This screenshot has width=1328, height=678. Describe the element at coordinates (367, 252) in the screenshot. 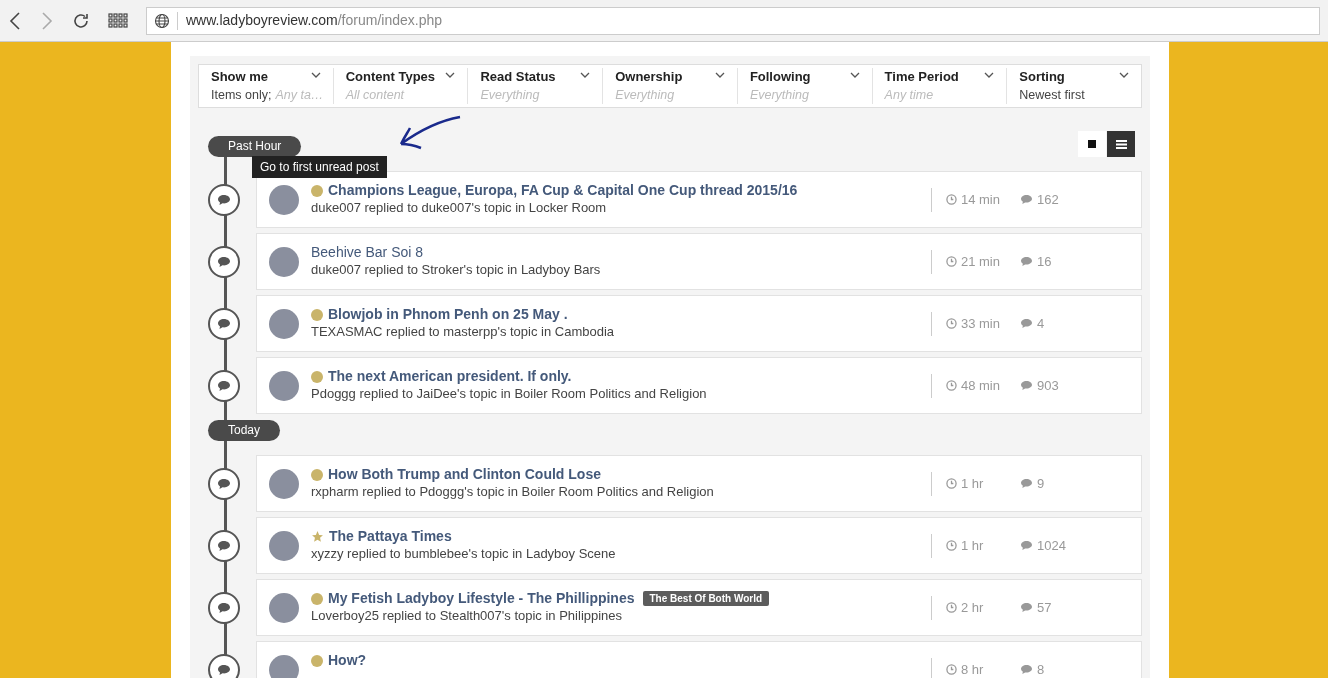

I see `topic-title: Beehive Bar Soi 8` at that location.